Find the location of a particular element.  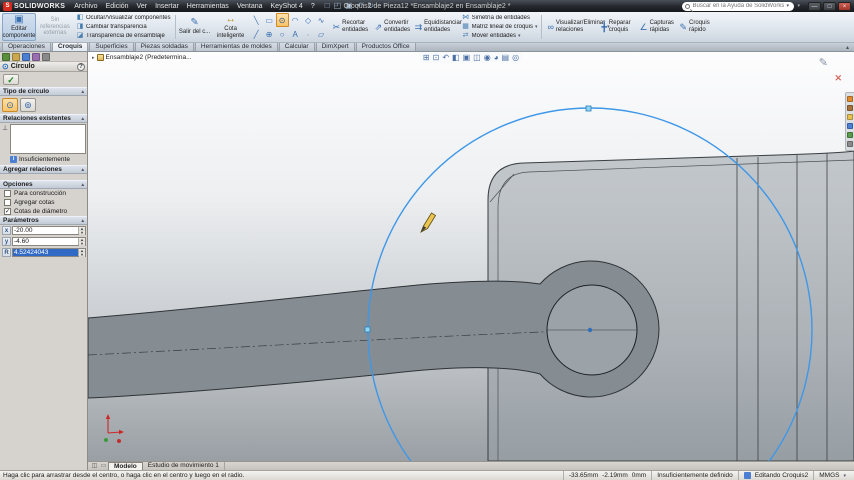

linear-pattern-button: ▦ Matriz lineal de croquis ▾ is located at coordinates (500, 27).